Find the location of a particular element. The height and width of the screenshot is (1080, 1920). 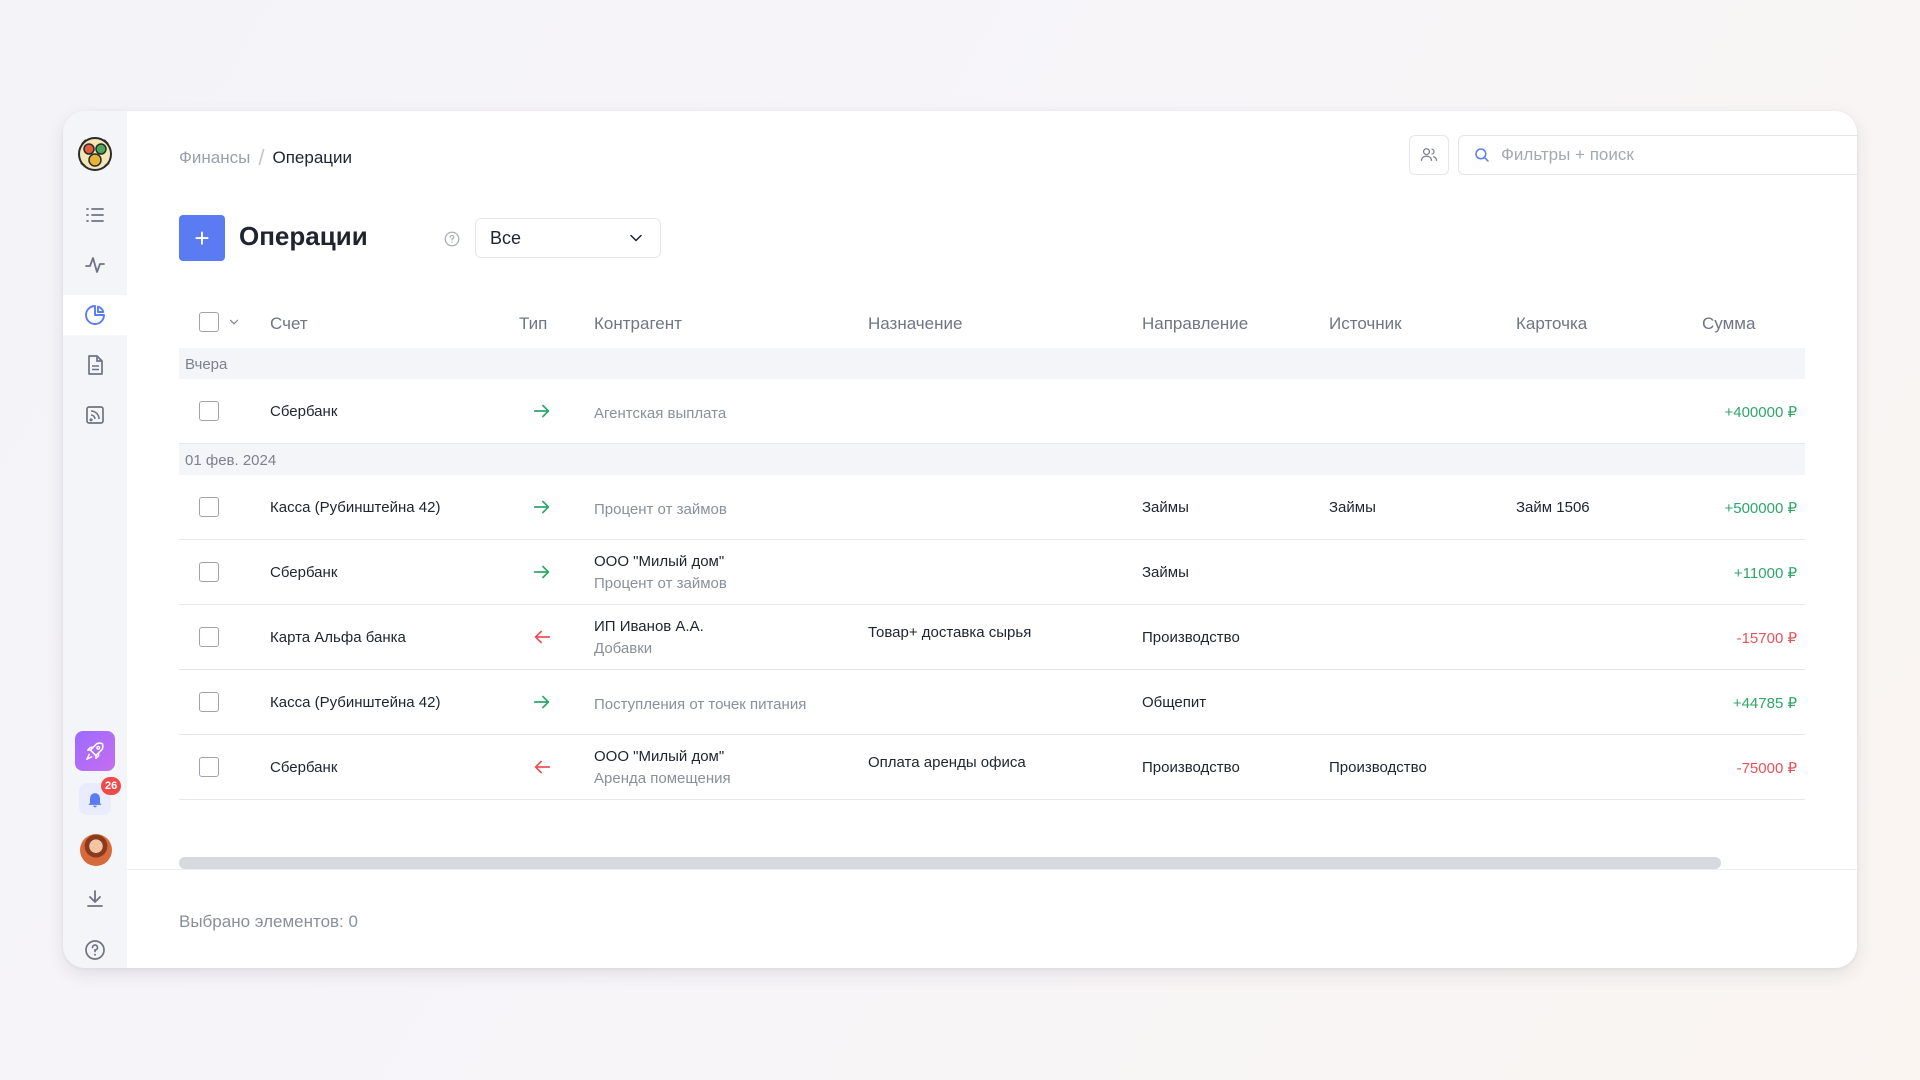

download-icon is located at coordinates (95, 898).